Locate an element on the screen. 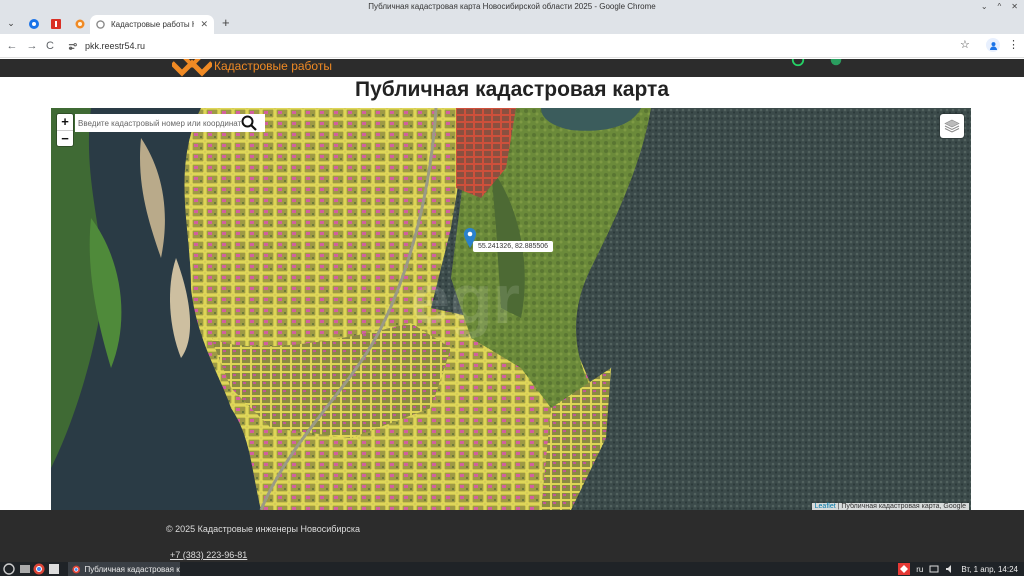 The image size is (1024, 576). volume-icon is located at coordinates (950, 569).